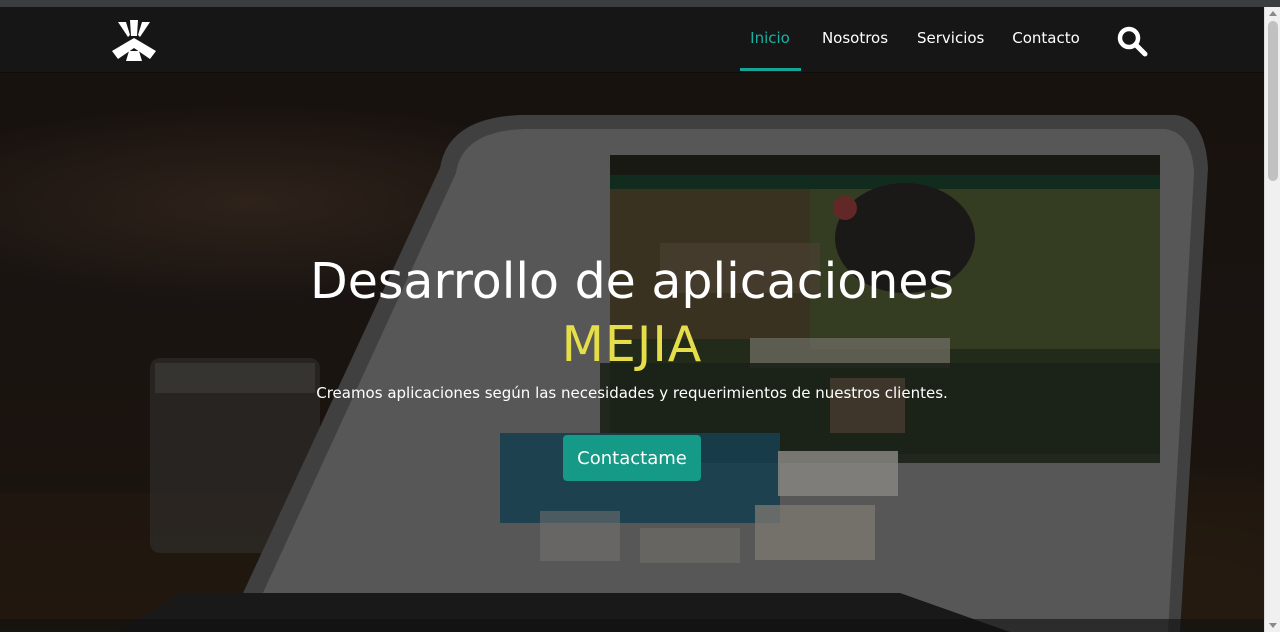  What do you see at coordinates (632, 458) in the screenshot?
I see `contact-cta-button: Contactame` at bounding box center [632, 458].